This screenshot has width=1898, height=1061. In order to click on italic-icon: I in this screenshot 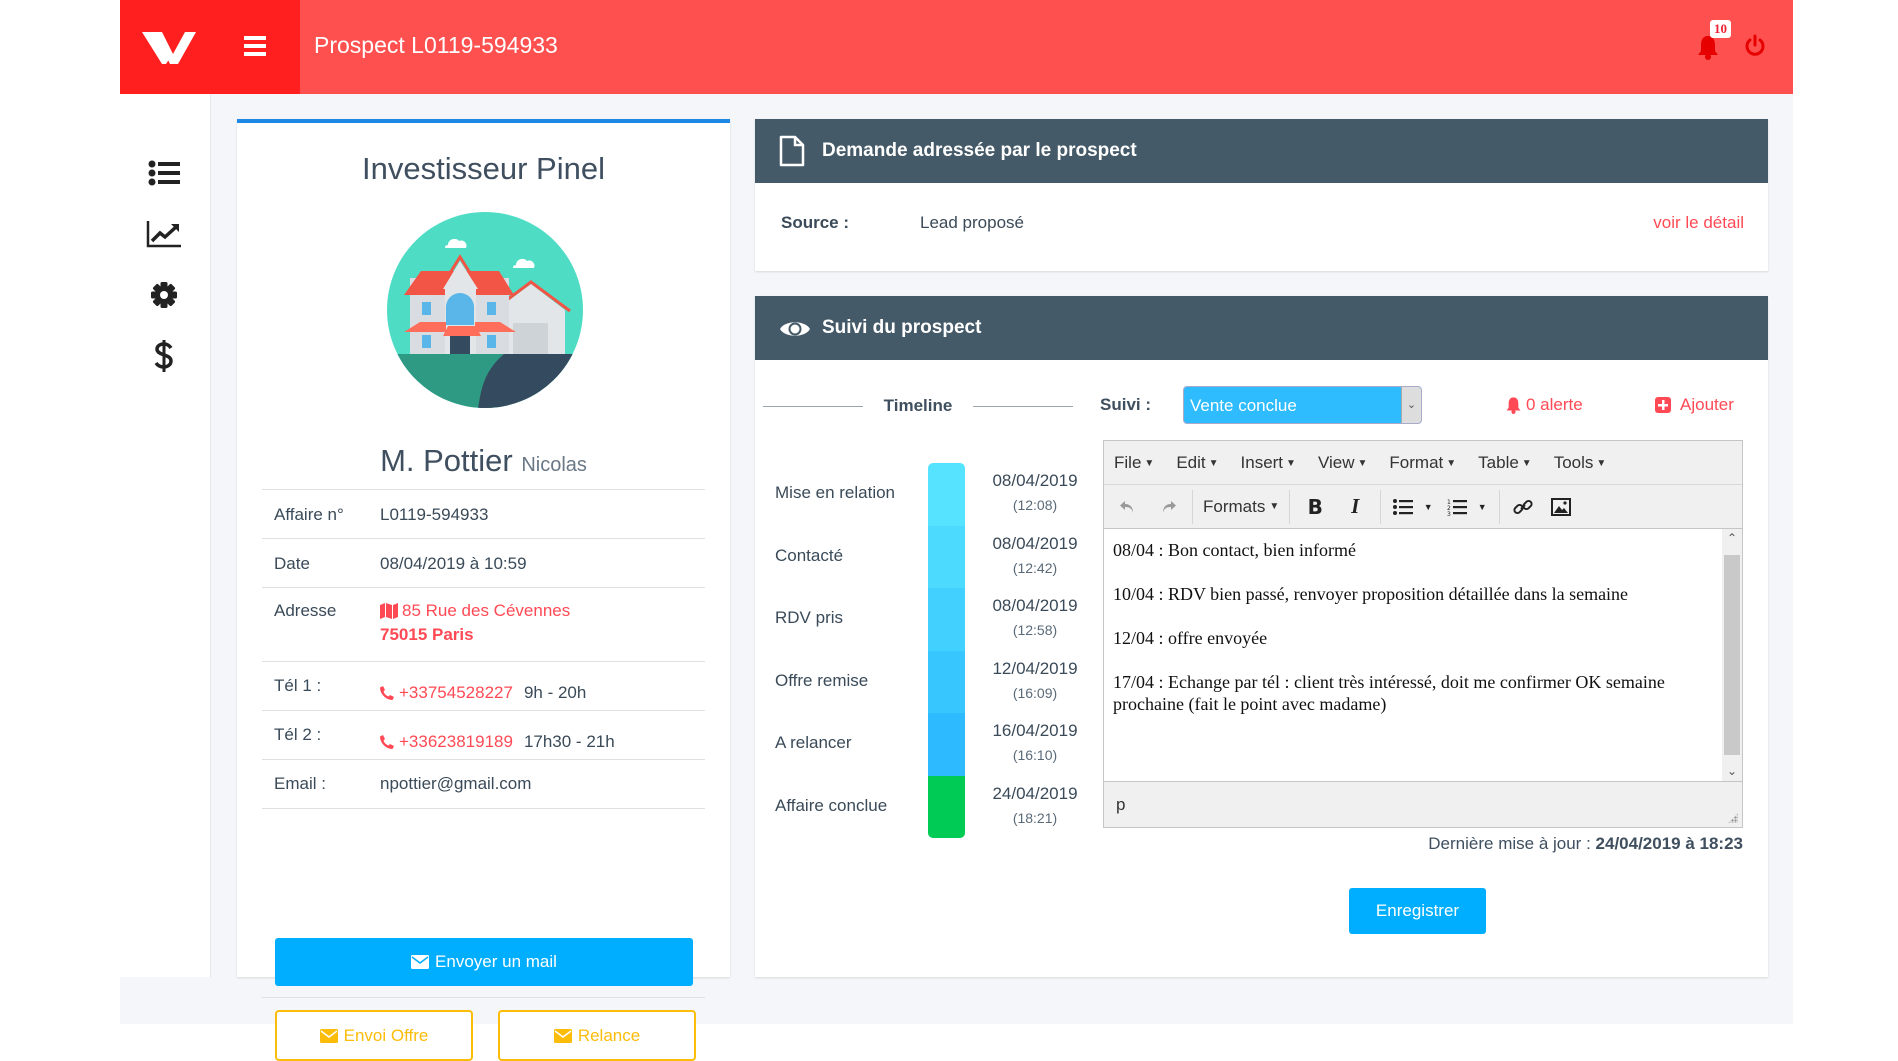, I will do `click(1355, 507)`.